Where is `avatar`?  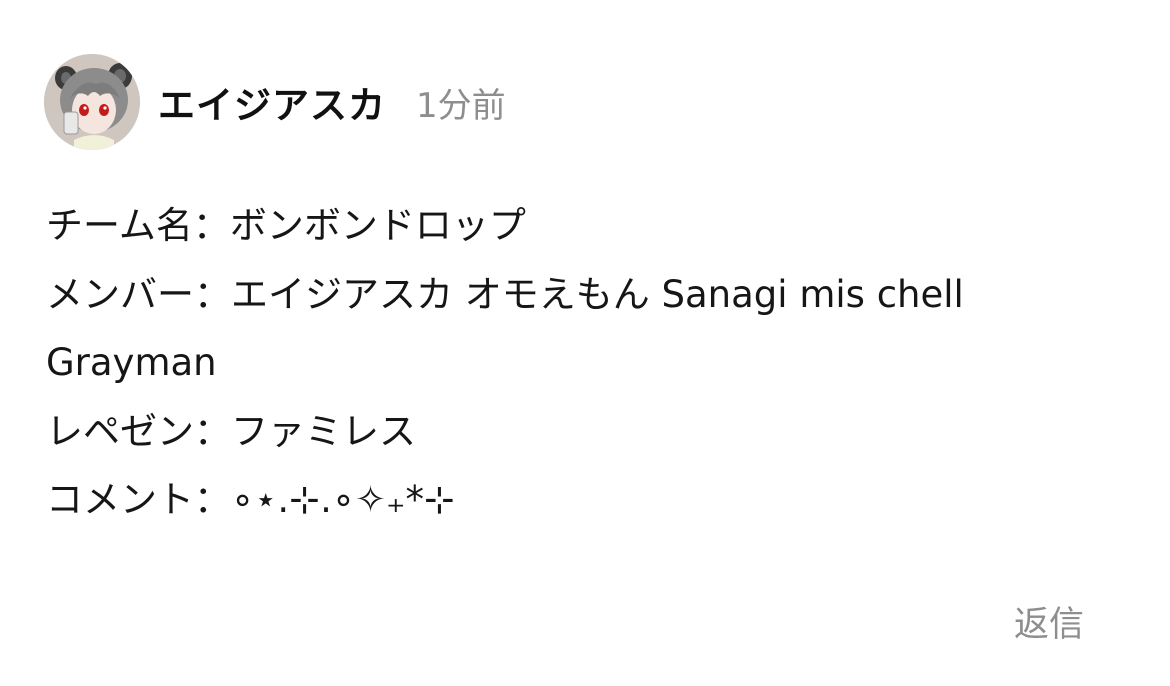
avatar is located at coordinates (92, 102).